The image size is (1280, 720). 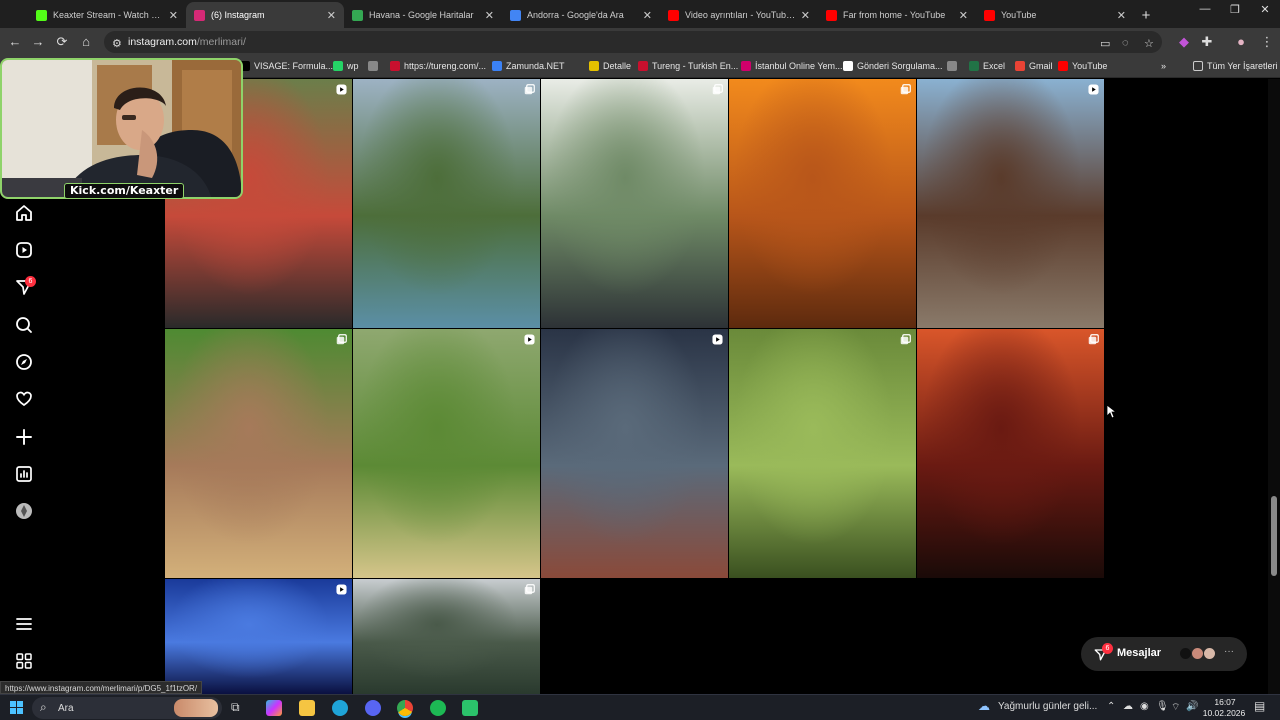 I want to click on carousel-indicator-icon, so click(x=905, y=89).